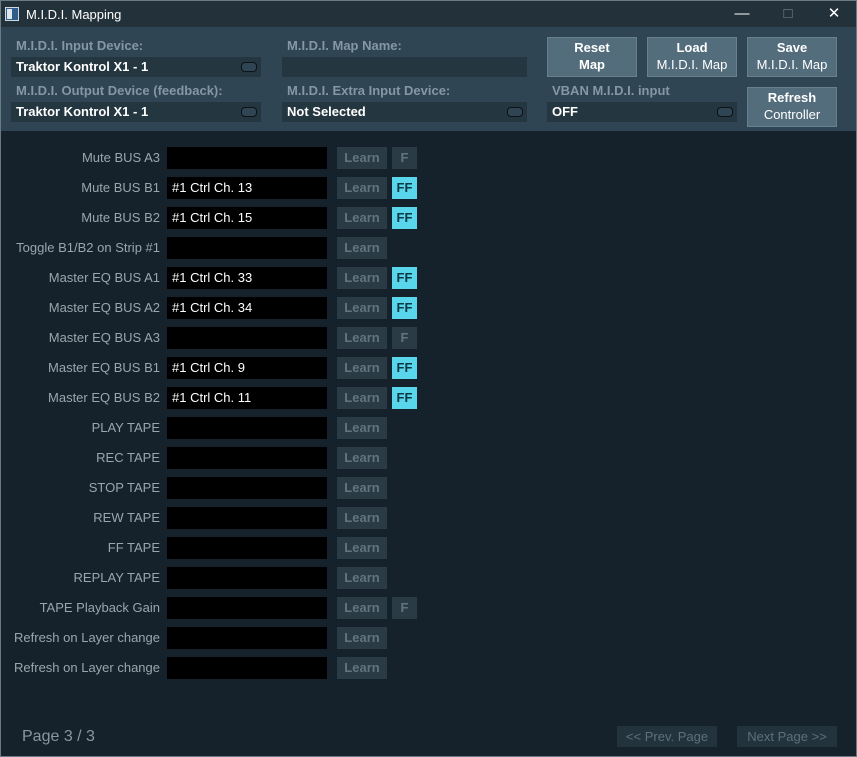  What do you see at coordinates (565, 111) in the screenshot?
I see `vban-value: OFF` at bounding box center [565, 111].